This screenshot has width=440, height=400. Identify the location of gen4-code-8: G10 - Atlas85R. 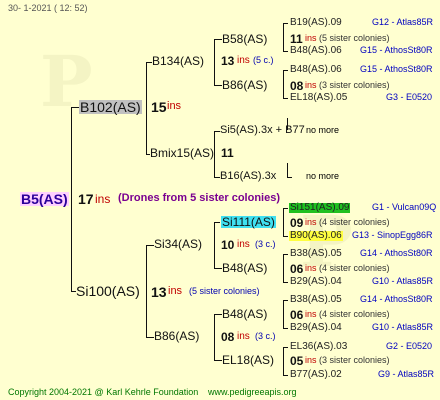
(403, 281).